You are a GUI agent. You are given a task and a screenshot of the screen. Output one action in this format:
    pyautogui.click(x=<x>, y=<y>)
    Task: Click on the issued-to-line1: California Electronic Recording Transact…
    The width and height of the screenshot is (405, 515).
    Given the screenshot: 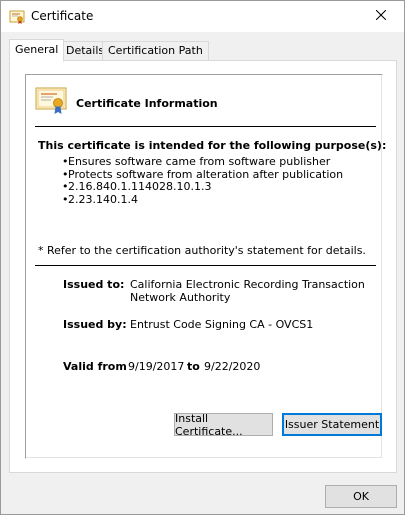 What is the action you would take?
    pyautogui.click(x=247, y=284)
    